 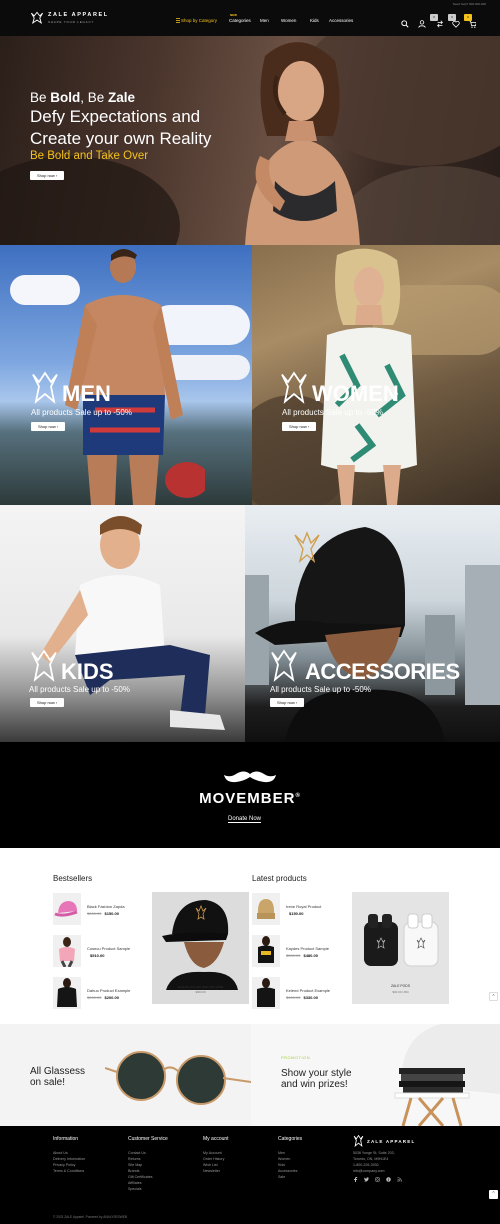 I want to click on pinterest-icon, so click(x=388, y=1179).